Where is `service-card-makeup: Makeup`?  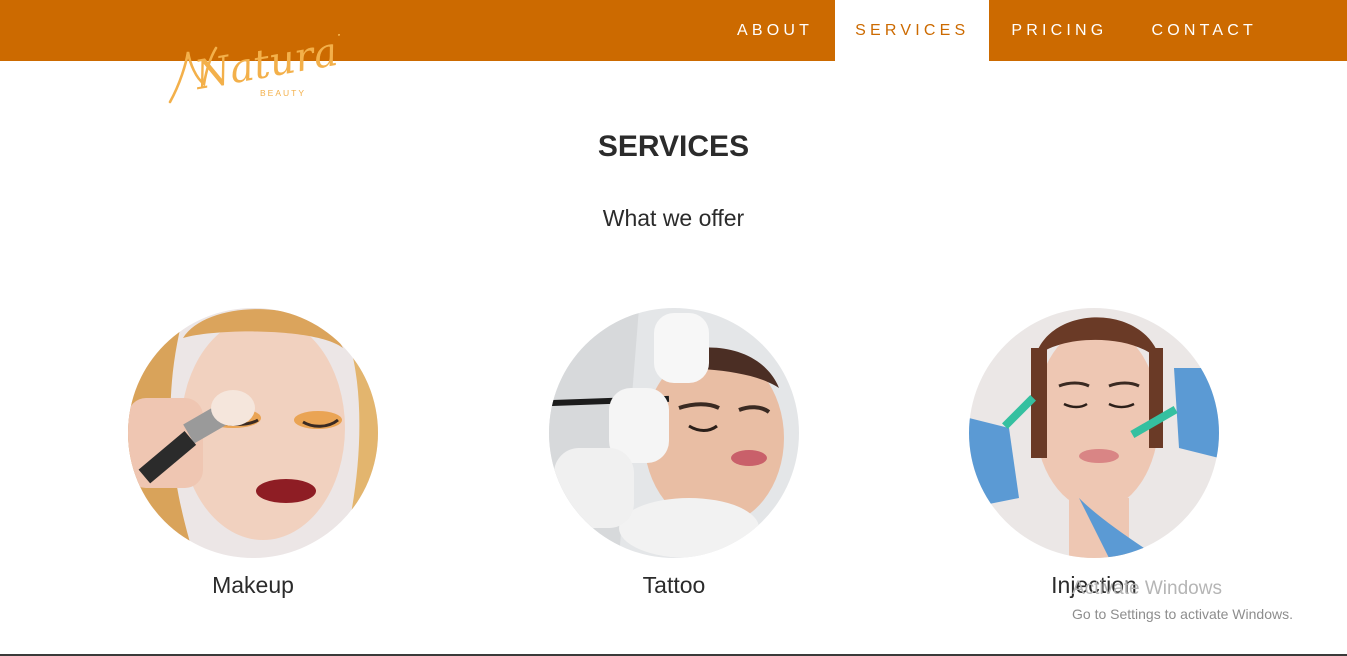 service-card-makeup: Makeup is located at coordinates (253, 453).